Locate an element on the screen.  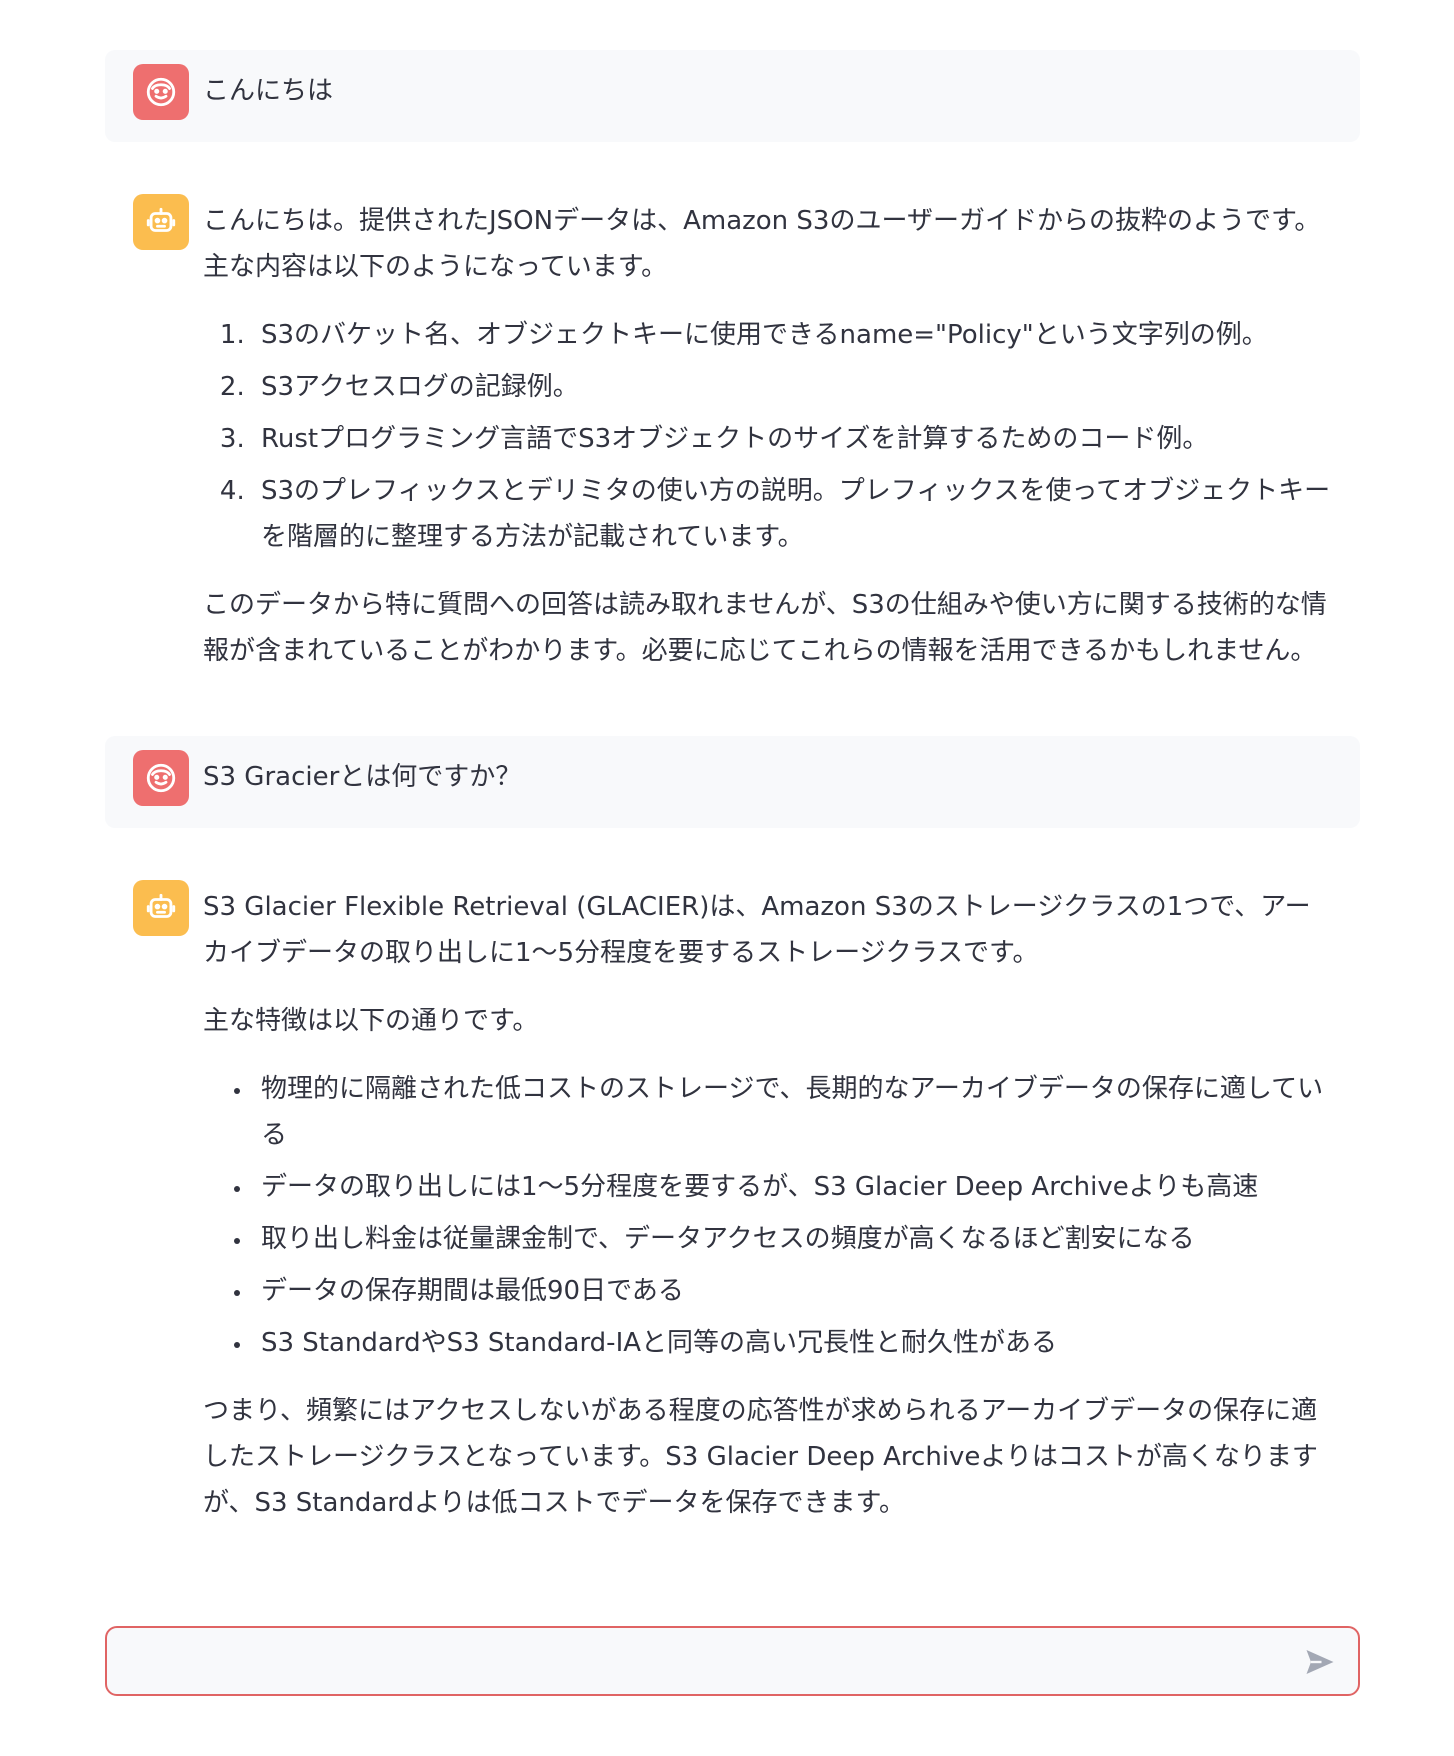
chat-input-bar is located at coordinates (732, 1661).